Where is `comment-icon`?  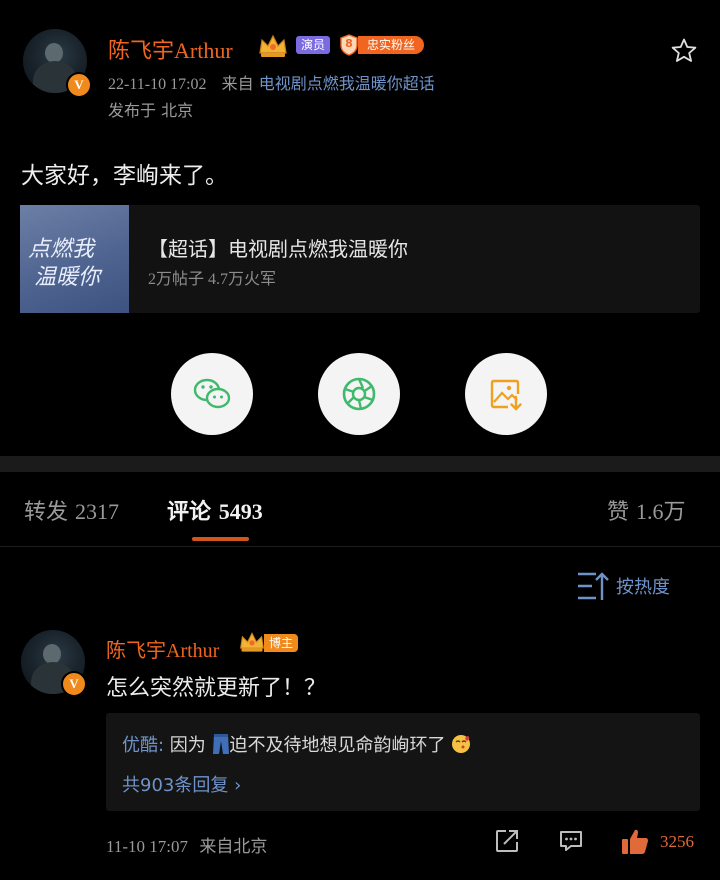 comment-icon is located at coordinates (571, 841).